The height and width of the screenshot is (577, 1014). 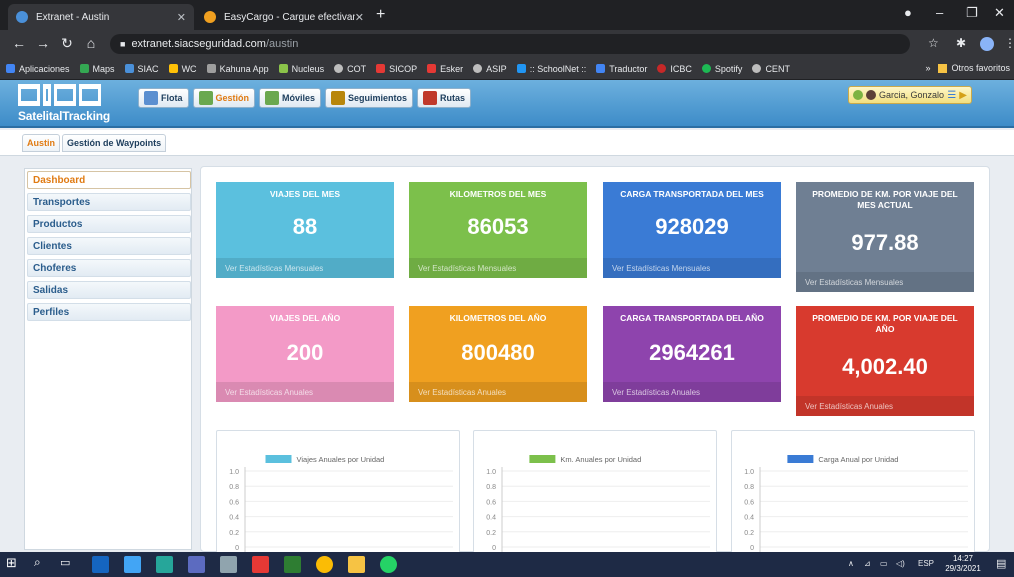 I want to click on language-indicator: ESP, so click(x=926, y=563).